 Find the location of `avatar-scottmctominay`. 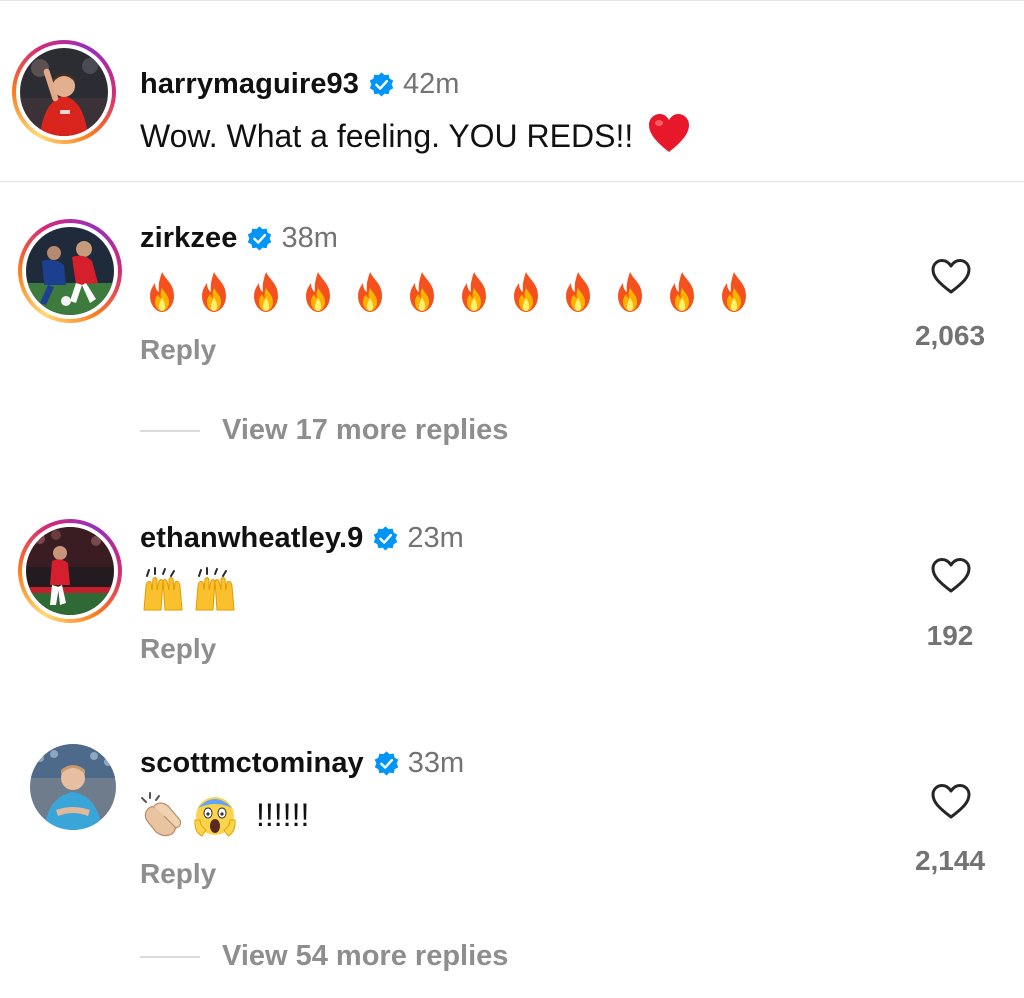

avatar-scottmctominay is located at coordinates (73, 787).